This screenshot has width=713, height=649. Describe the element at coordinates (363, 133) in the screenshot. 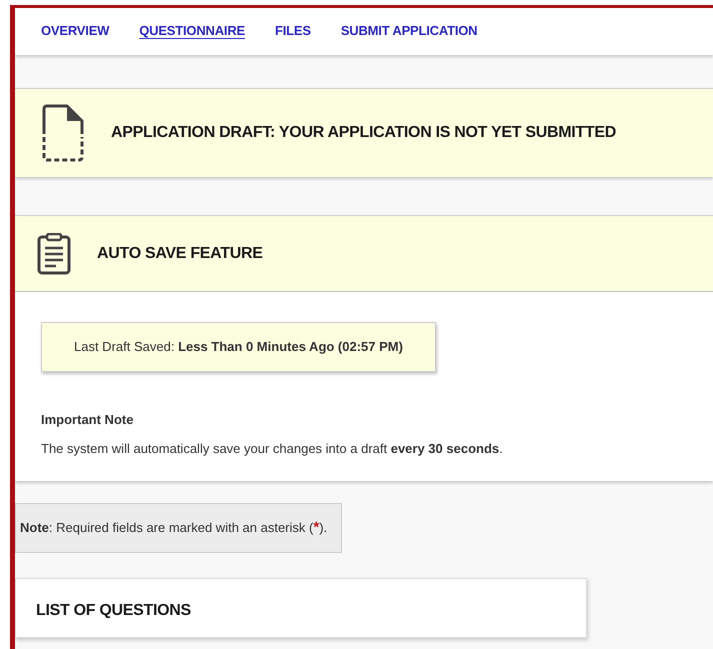

I see `banner-title: APPLICATION DRAFT: YOUR APPLICATION IS NOT YET SUBMITTED` at that location.